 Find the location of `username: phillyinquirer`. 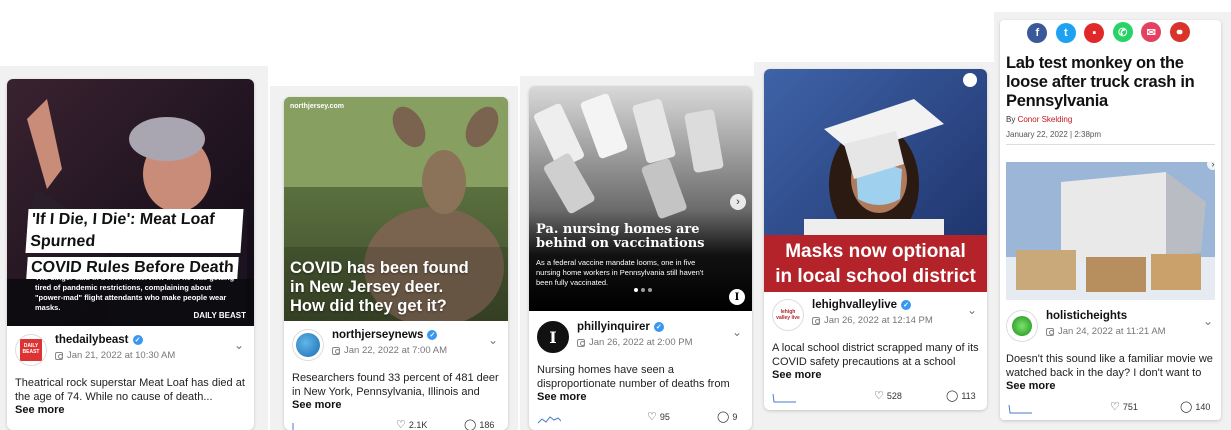

username: phillyinquirer is located at coordinates (613, 327).